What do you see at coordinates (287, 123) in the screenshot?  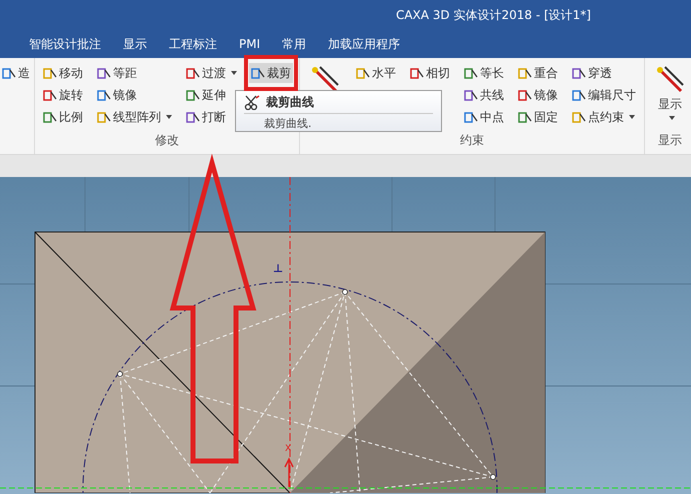 I see `tooltip-text: 裁剪曲线.` at bounding box center [287, 123].